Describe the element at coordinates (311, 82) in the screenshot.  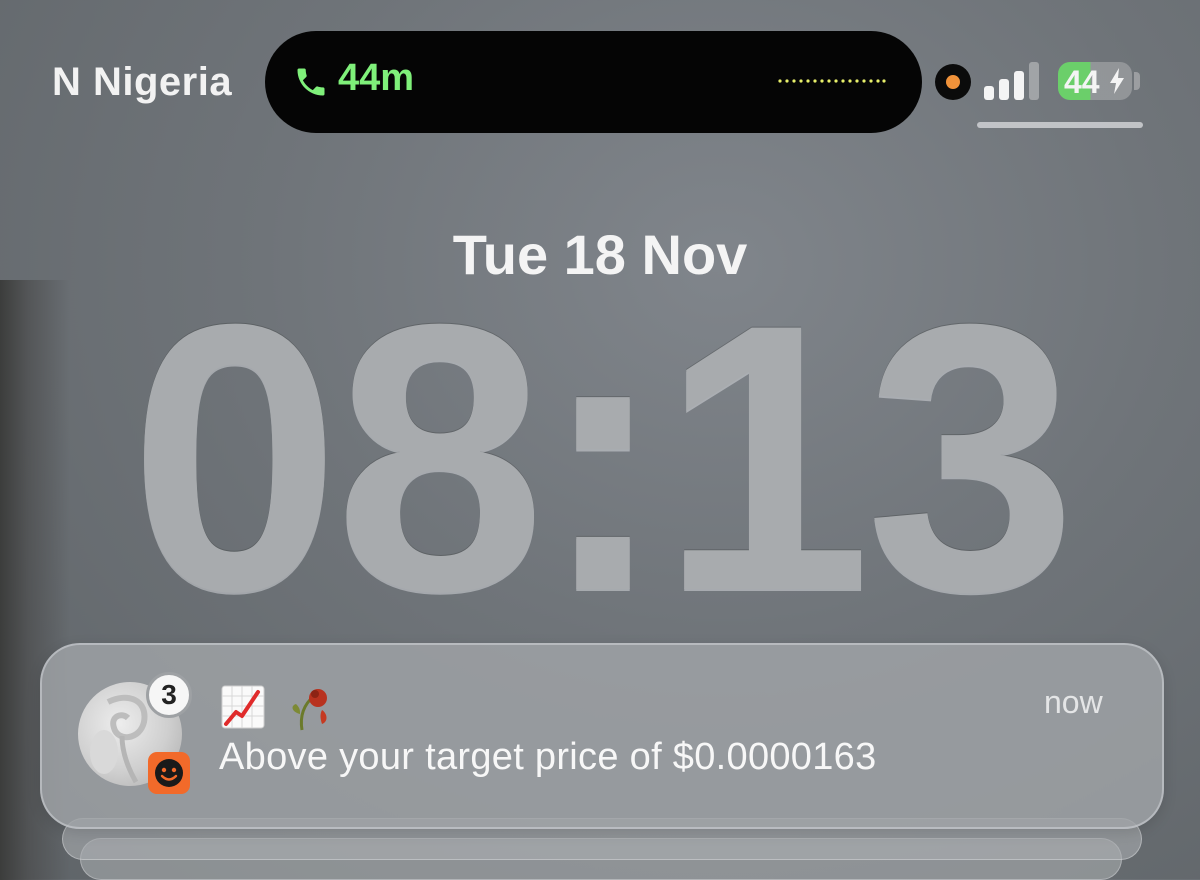
I see `phone-icon` at that location.